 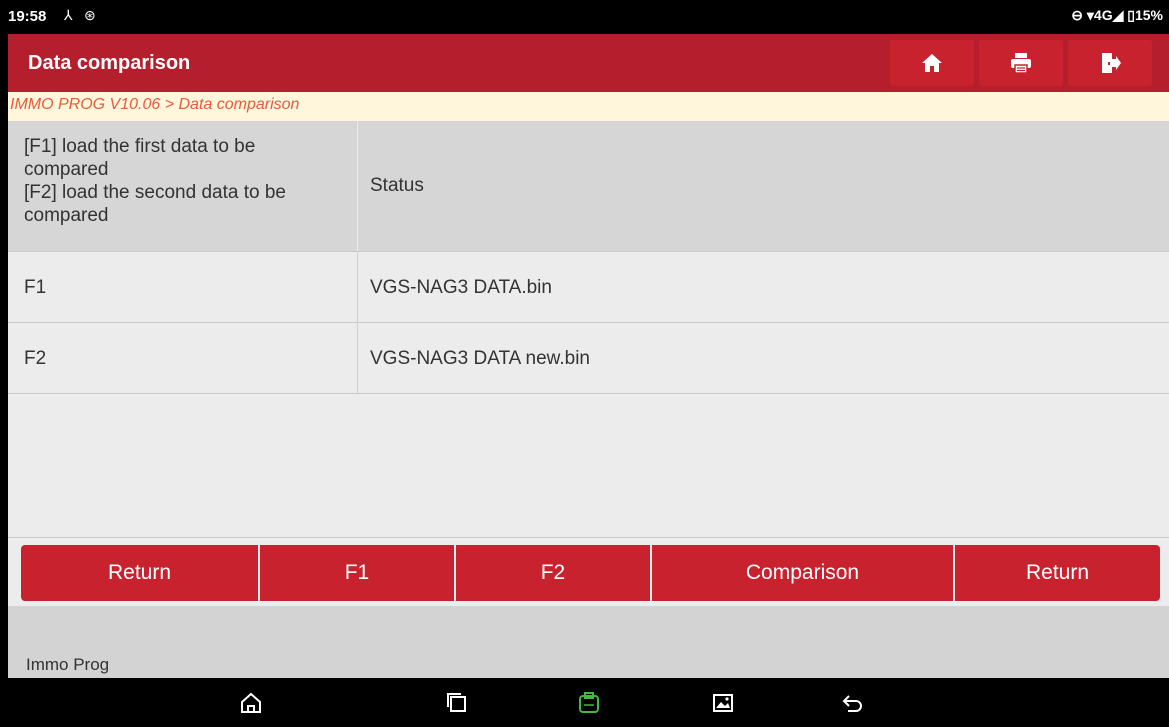 I want to click on home-button, so click(x=932, y=63).